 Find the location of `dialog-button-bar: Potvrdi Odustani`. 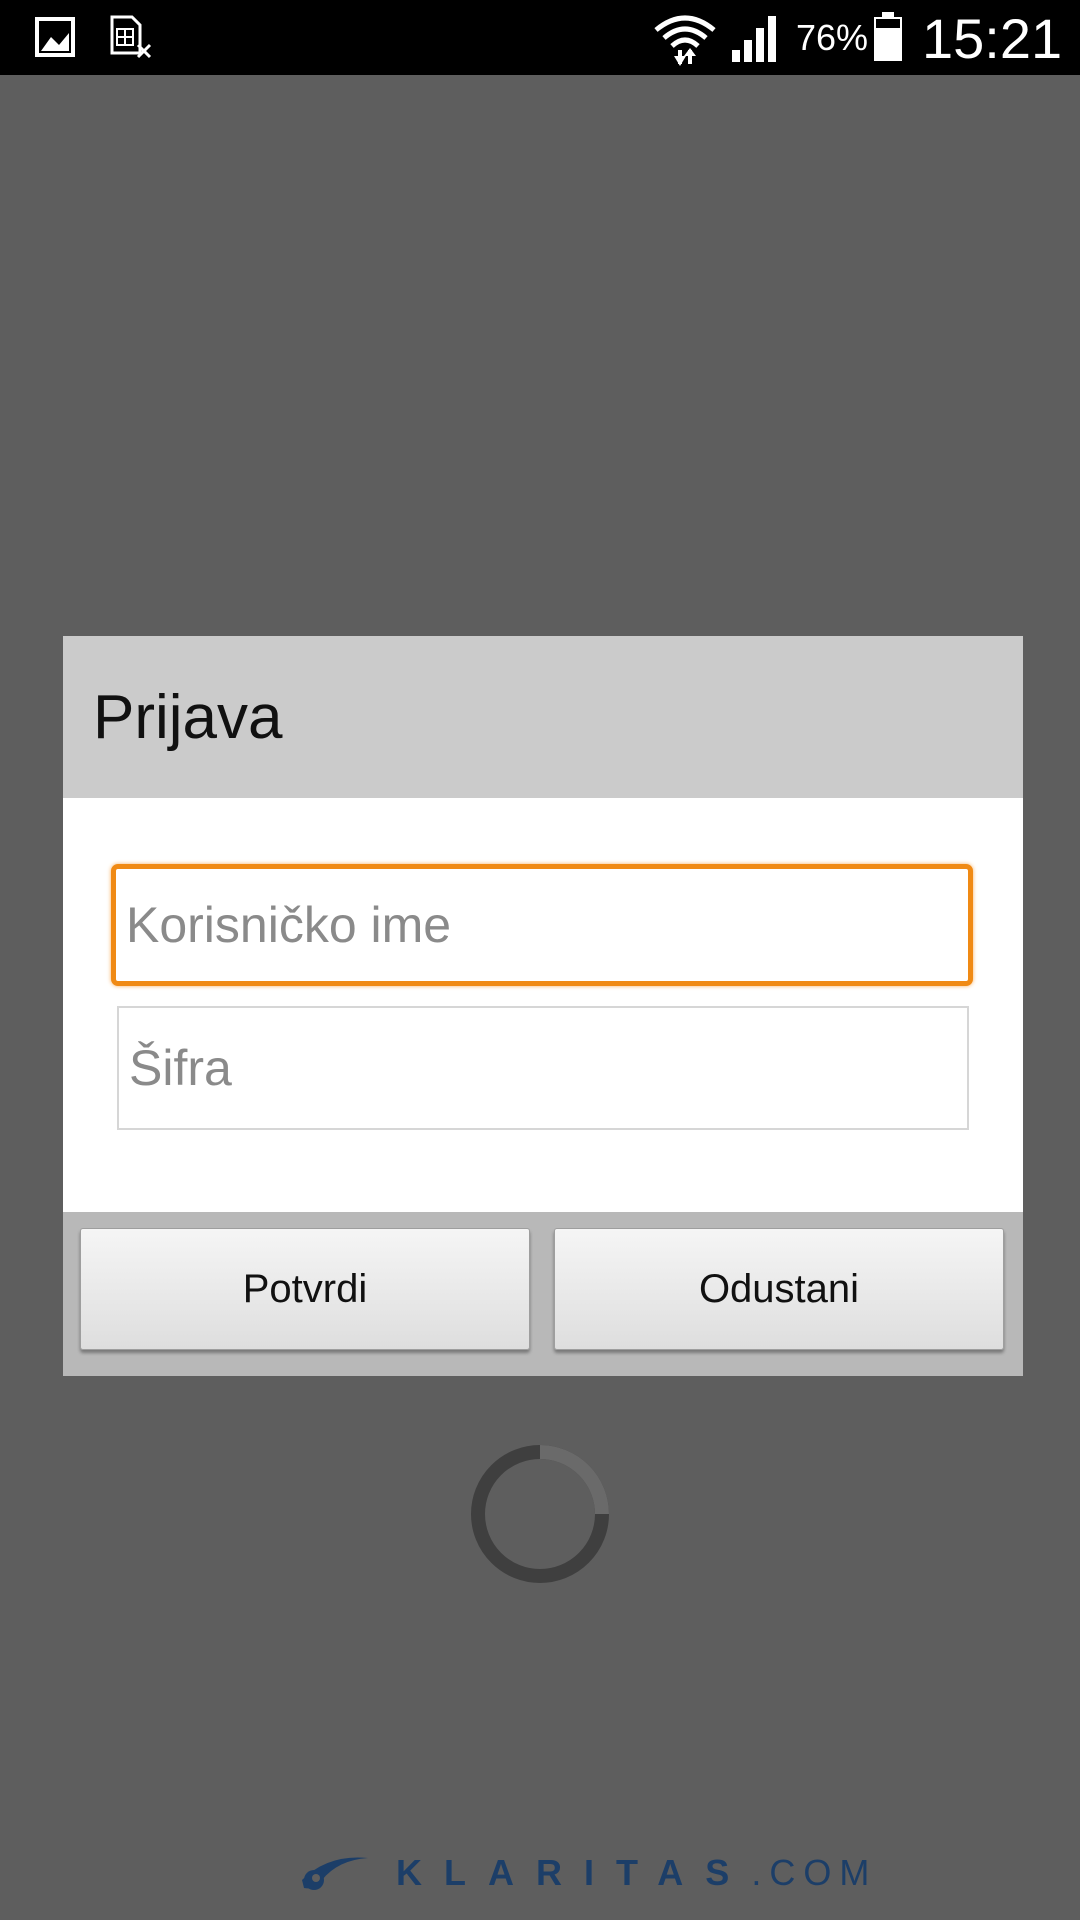

dialog-button-bar: Potvrdi Odustani is located at coordinates (543, 1294).